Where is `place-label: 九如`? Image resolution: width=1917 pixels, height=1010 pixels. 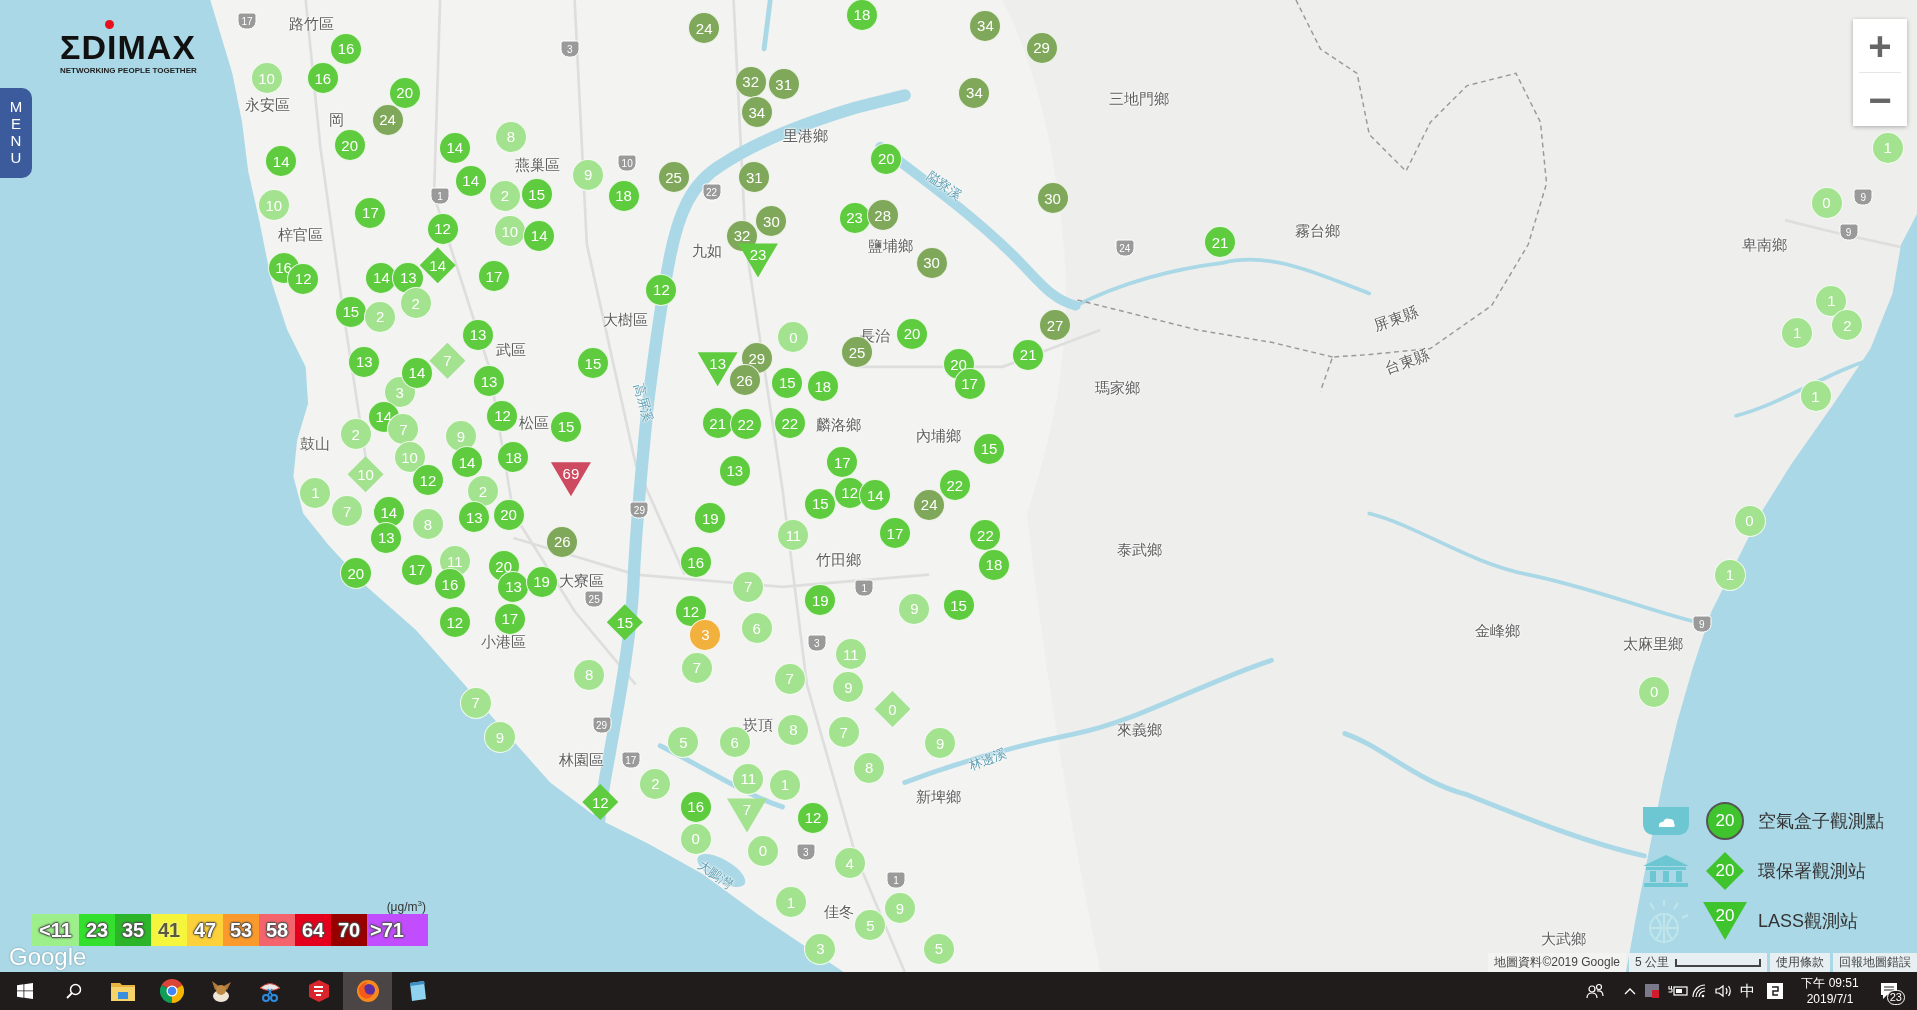
place-label: 九如 is located at coordinates (706, 250).